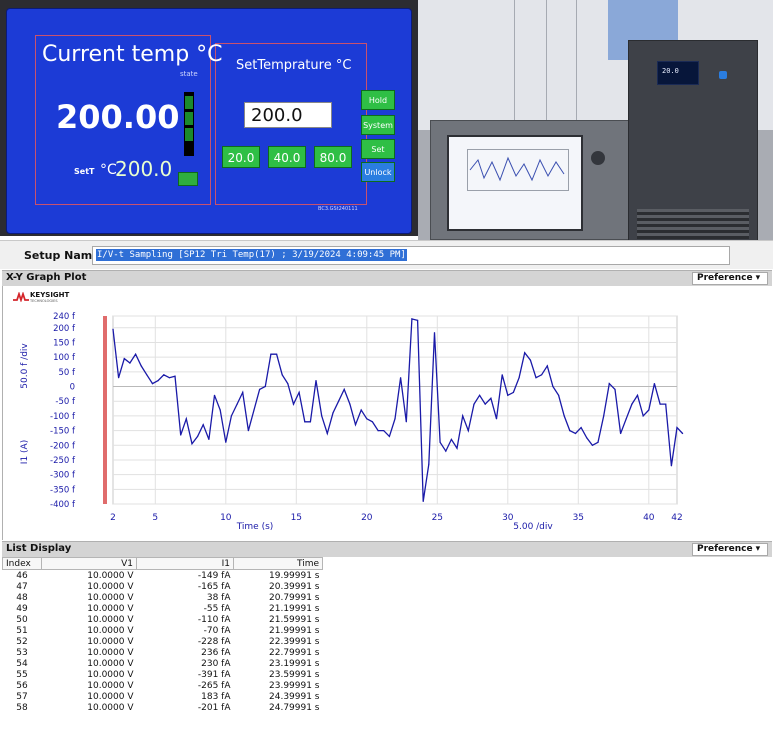 Image resolution: width=773 pixels, height=731 pixels. I want to click on set-temperature-input: 200.0, so click(288, 115).